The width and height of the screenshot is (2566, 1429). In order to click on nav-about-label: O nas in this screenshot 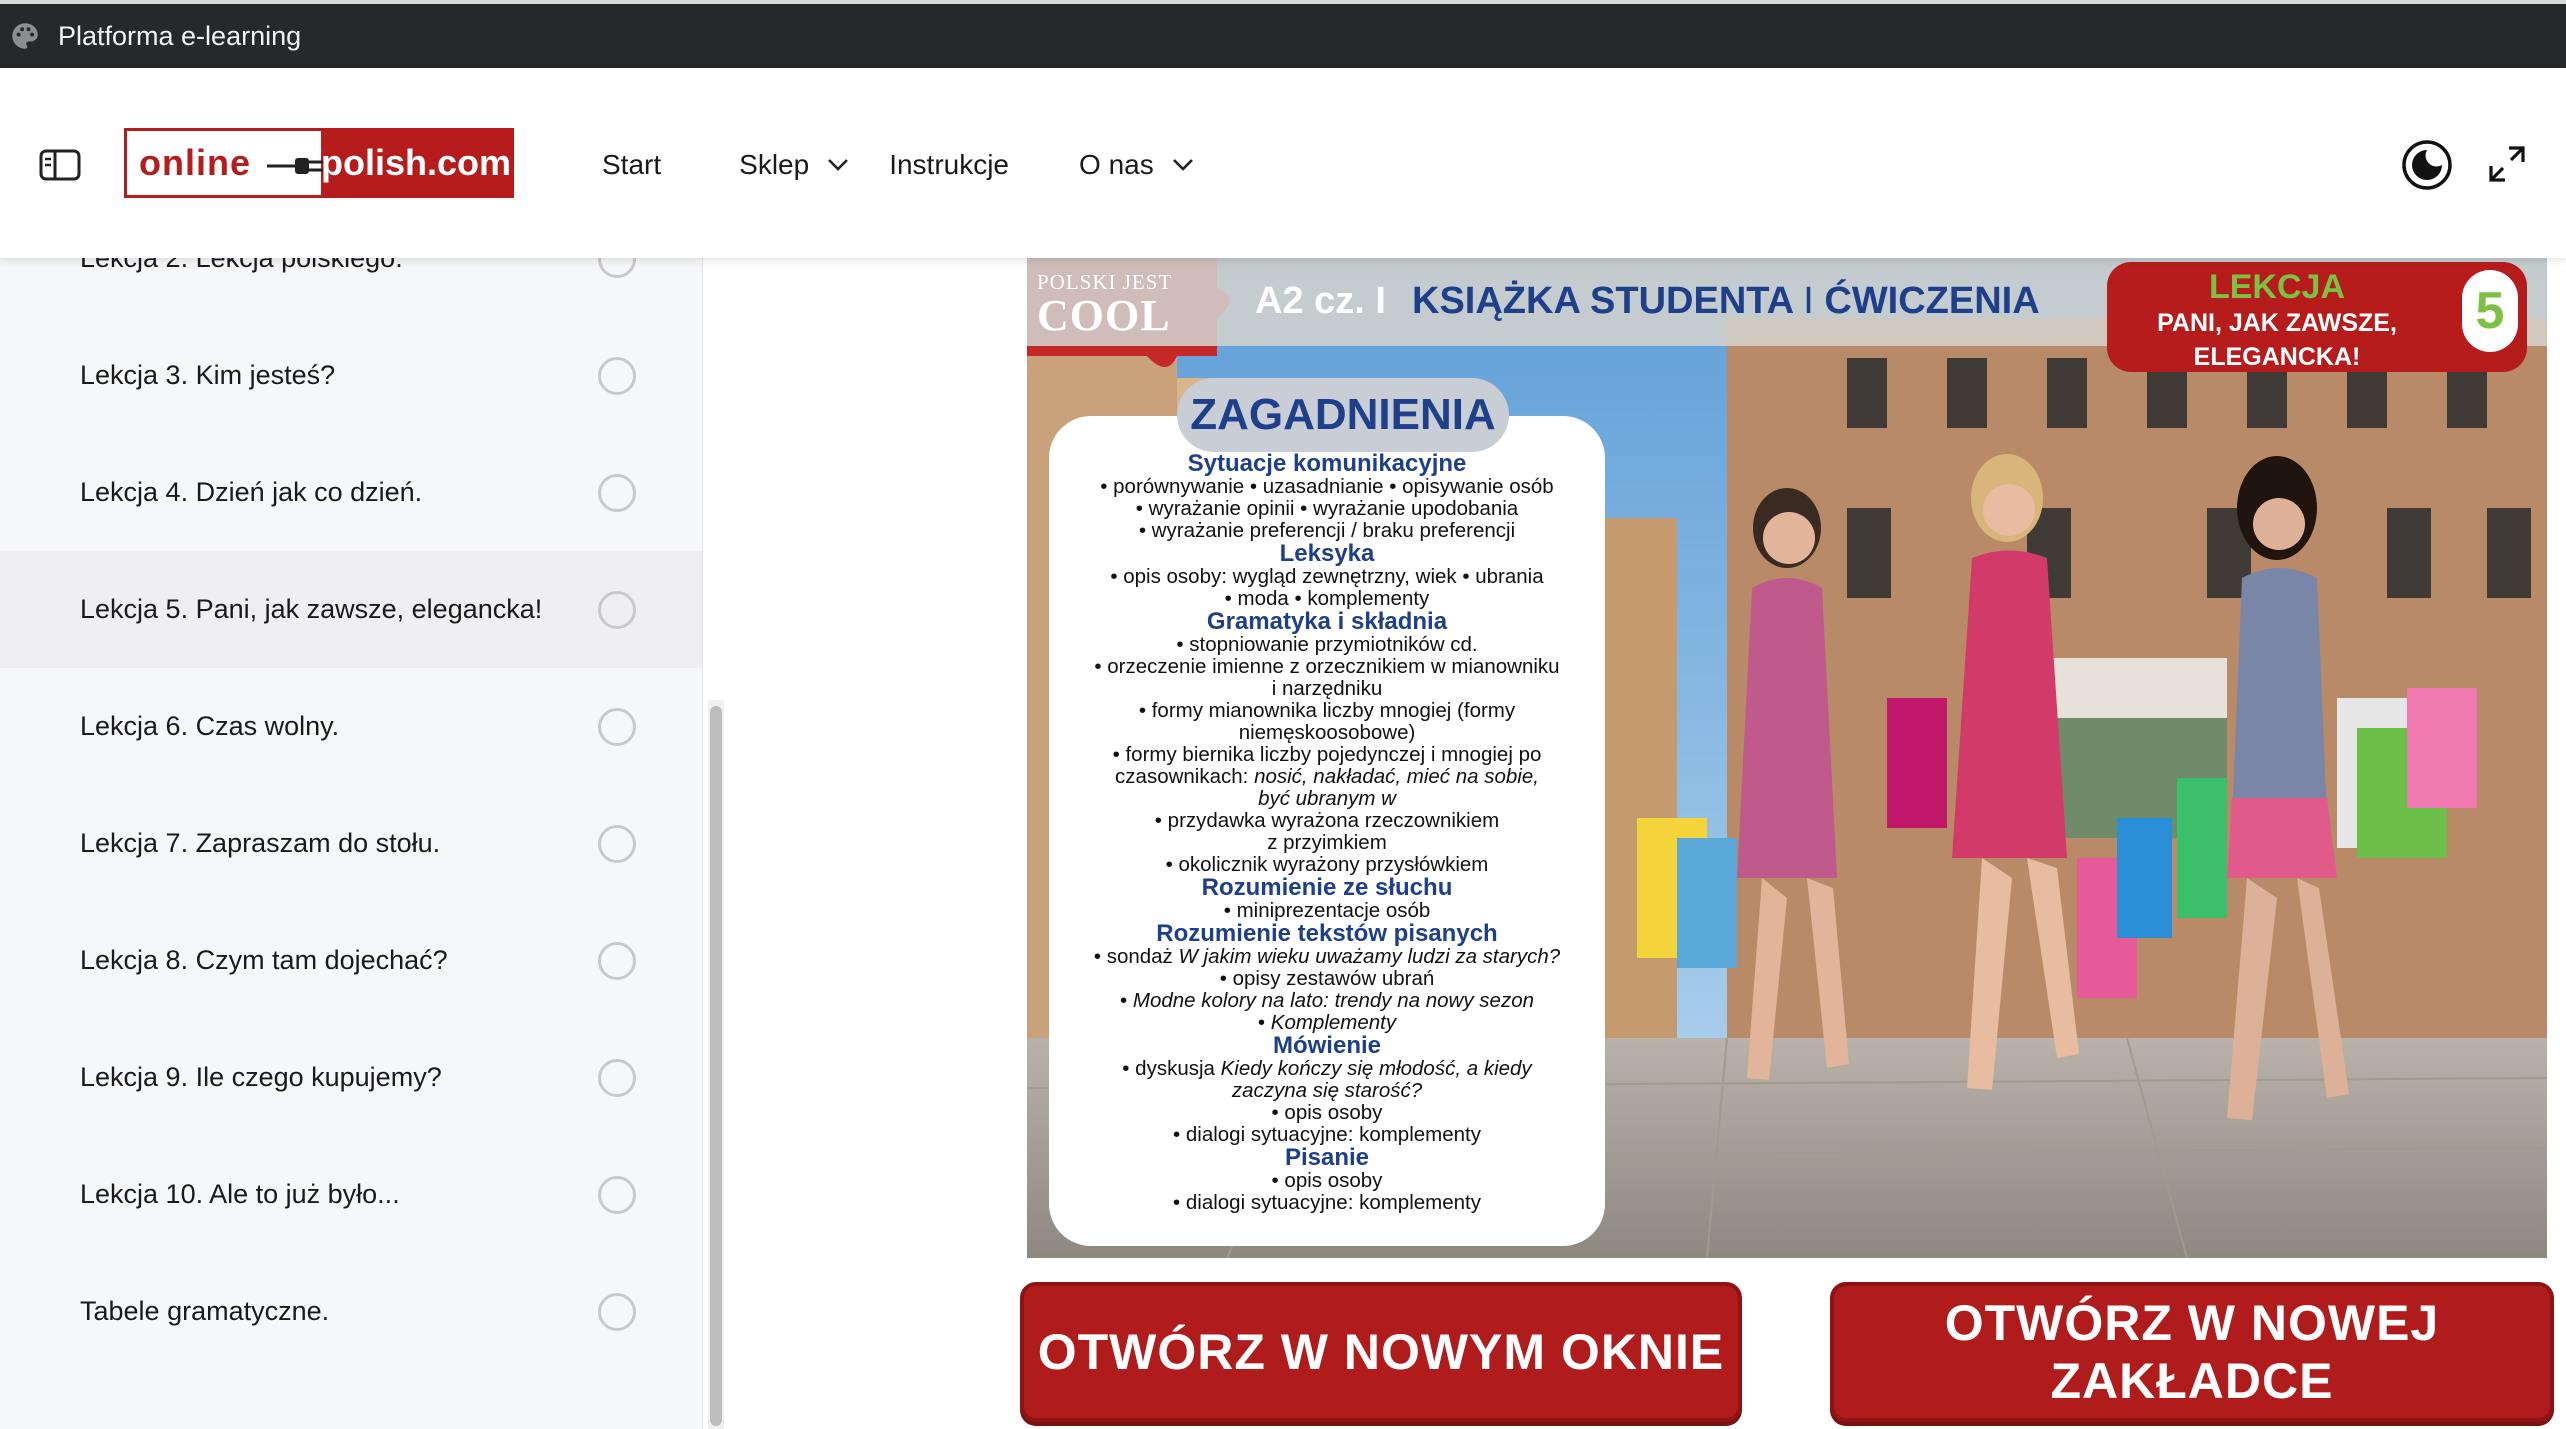, I will do `click(1116, 164)`.